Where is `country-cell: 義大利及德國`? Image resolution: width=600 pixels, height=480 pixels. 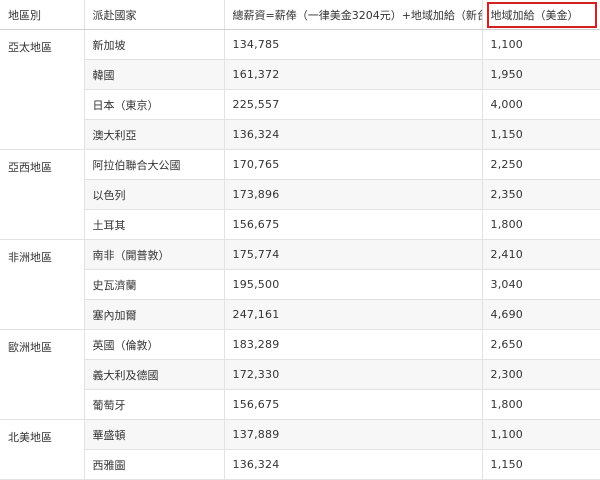 country-cell: 義大利及德國 is located at coordinates (154, 374).